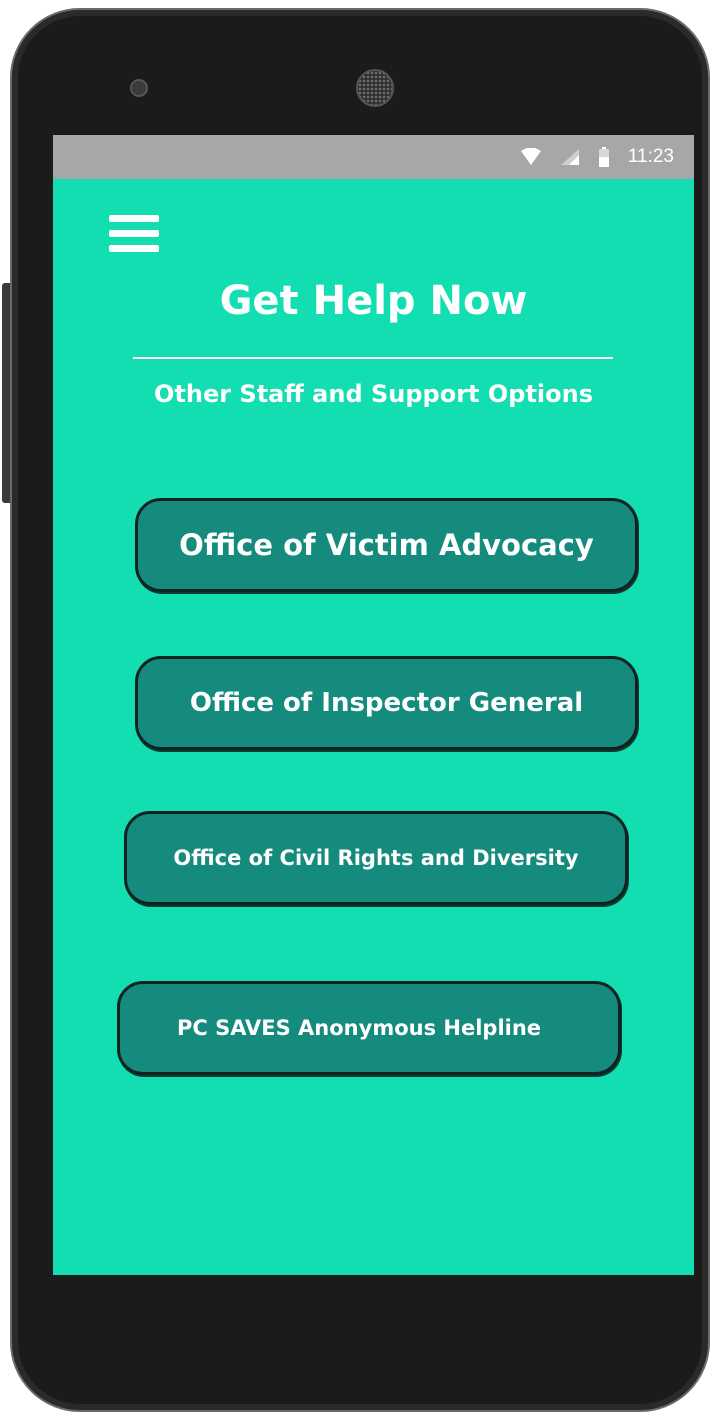 This screenshot has height=1420, width=716. Describe the element at coordinates (373, 301) in the screenshot. I see `page-title: Get Help Now` at that location.